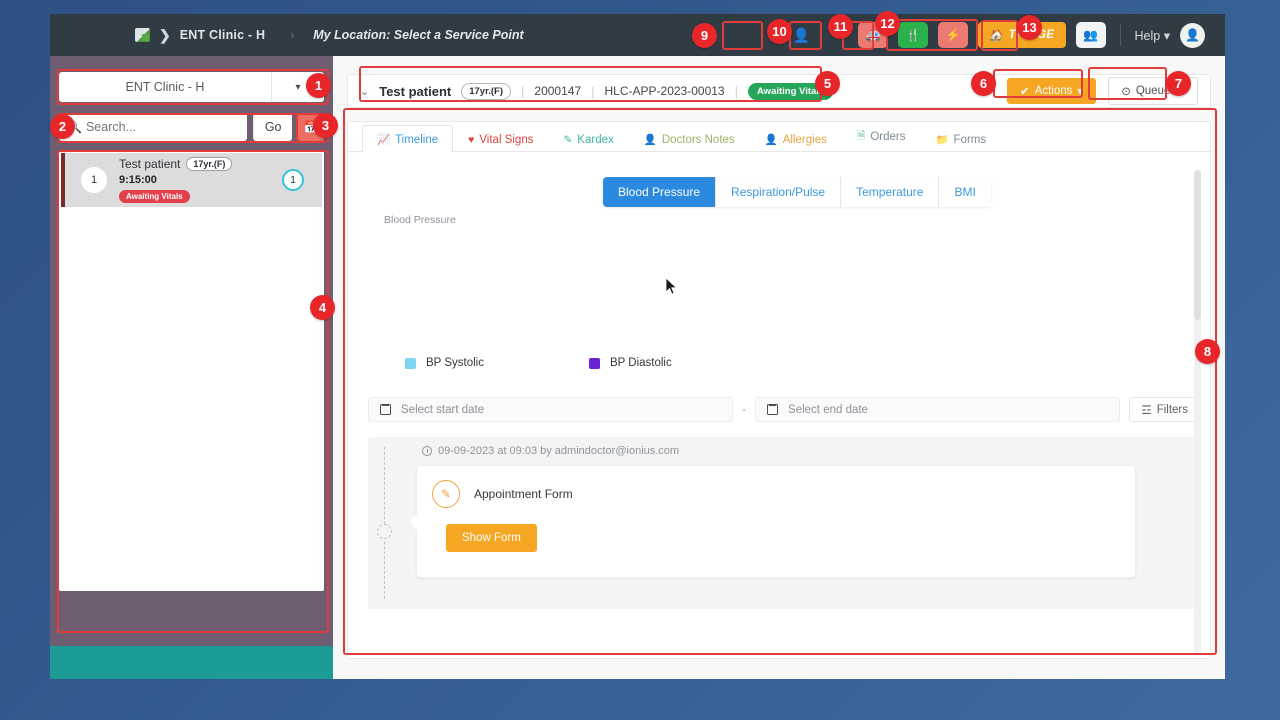  What do you see at coordinates (1207, 351) in the screenshot?
I see `annotation-badge-8: 8` at bounding box center [1207, 351].